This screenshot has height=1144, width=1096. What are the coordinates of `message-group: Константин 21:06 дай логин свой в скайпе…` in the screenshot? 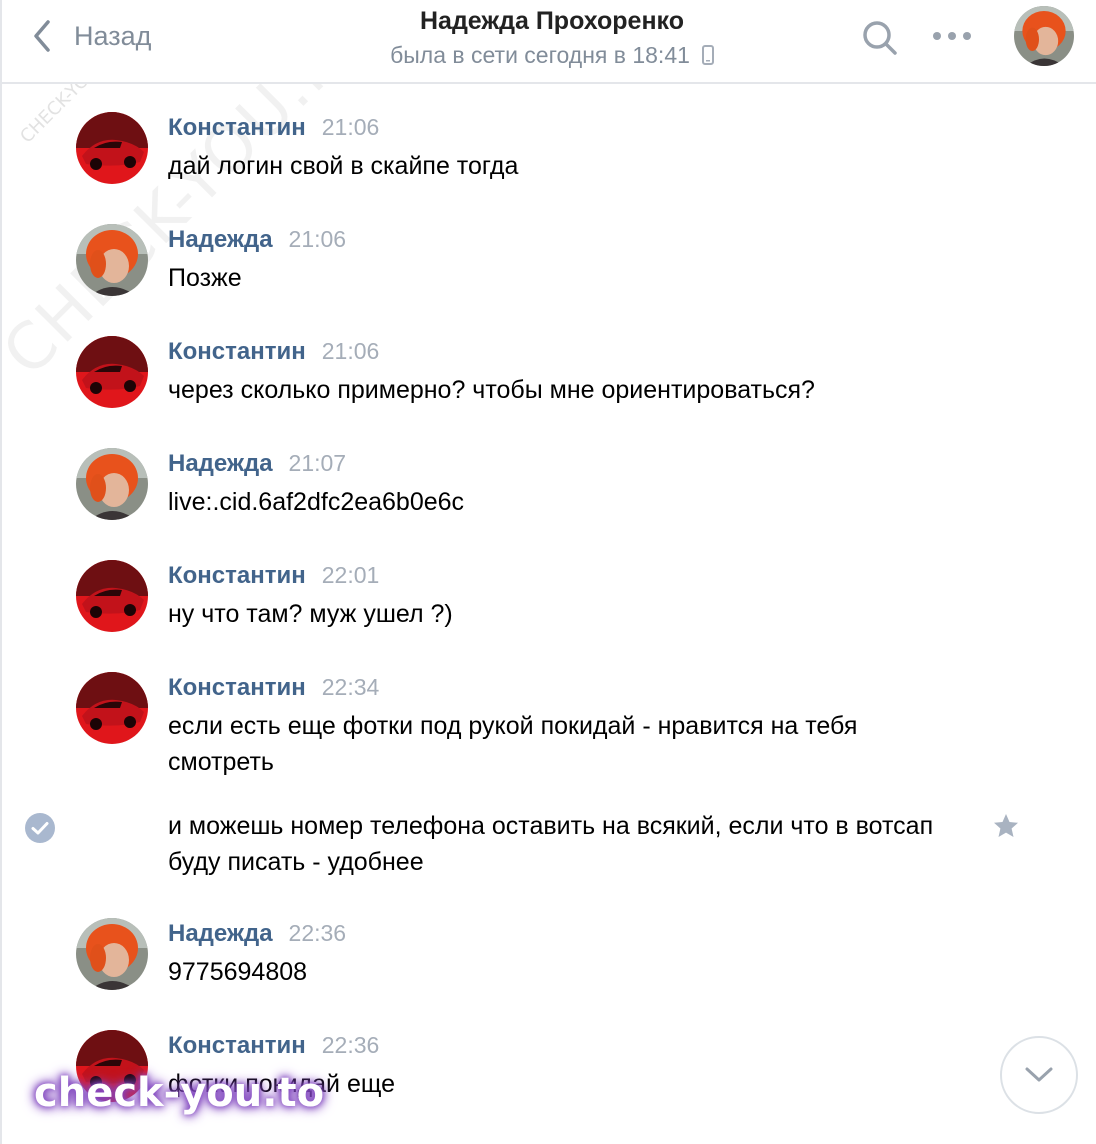 It's located at (549, 152).